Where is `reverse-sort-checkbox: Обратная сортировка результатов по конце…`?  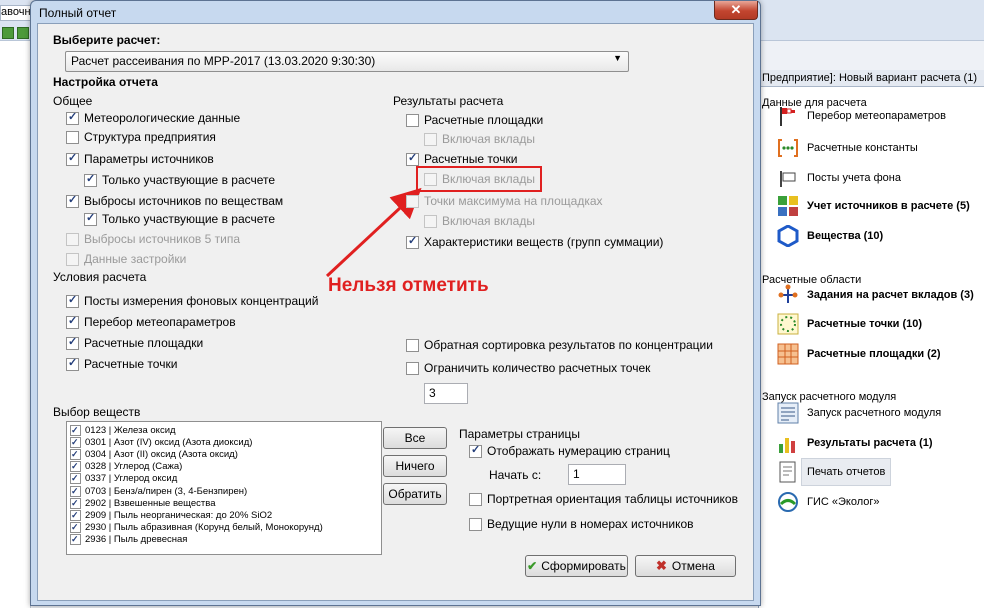
reverse-sort-checkbox: Обратная сортировка результатов по конце… is located at coordinates (559, 345).